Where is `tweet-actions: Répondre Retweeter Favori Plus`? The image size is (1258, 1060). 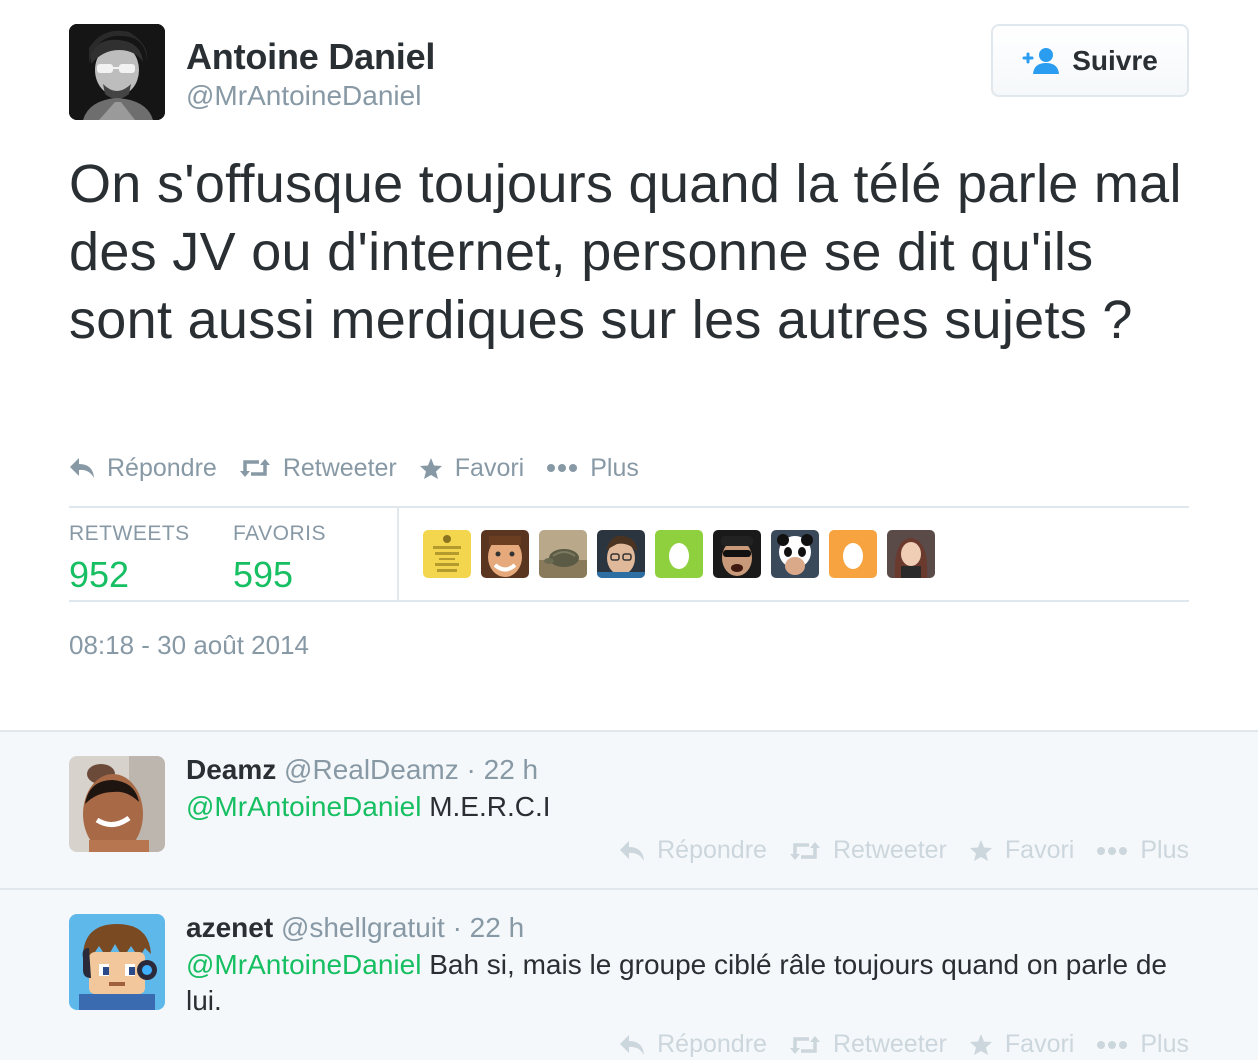 tweet-actions: Répondre Retweeter Favori Plus is located at coordinates (354, 468).